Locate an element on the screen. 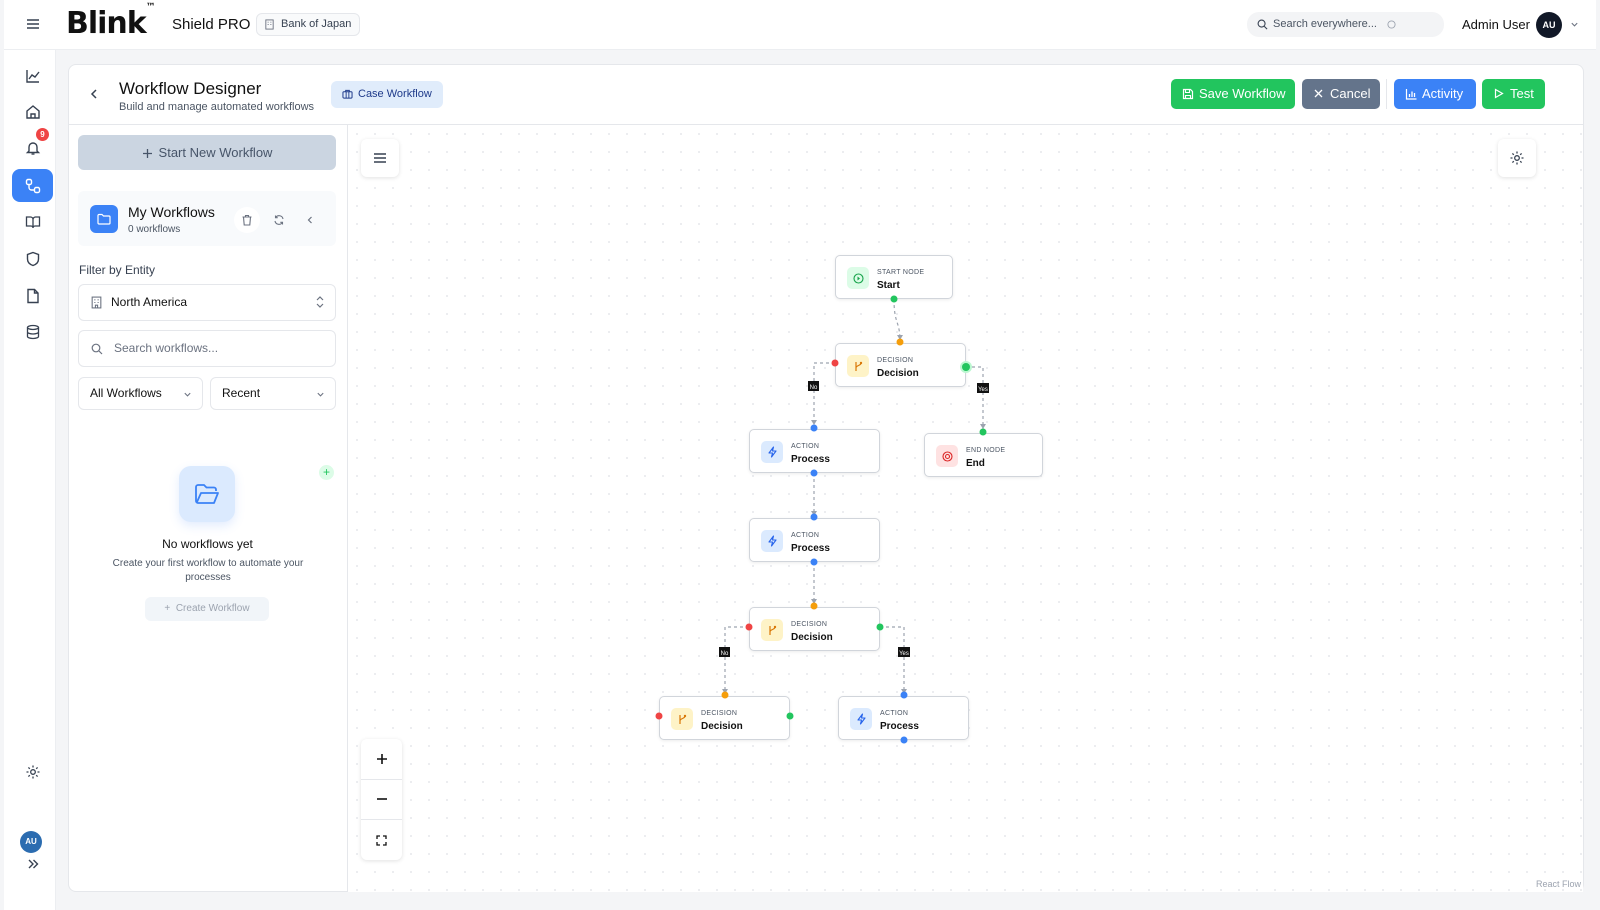  delete-button is located at coordinates (247, 220).